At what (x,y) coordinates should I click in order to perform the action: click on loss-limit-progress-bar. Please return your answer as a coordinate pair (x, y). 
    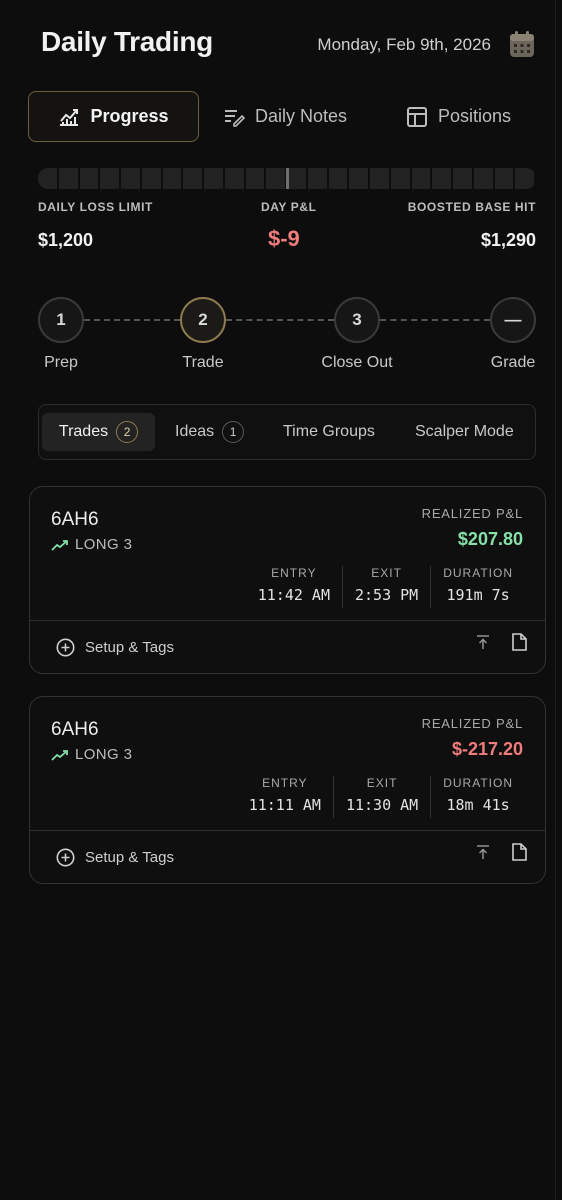
    Looking at the image, I should click on (287, 178).